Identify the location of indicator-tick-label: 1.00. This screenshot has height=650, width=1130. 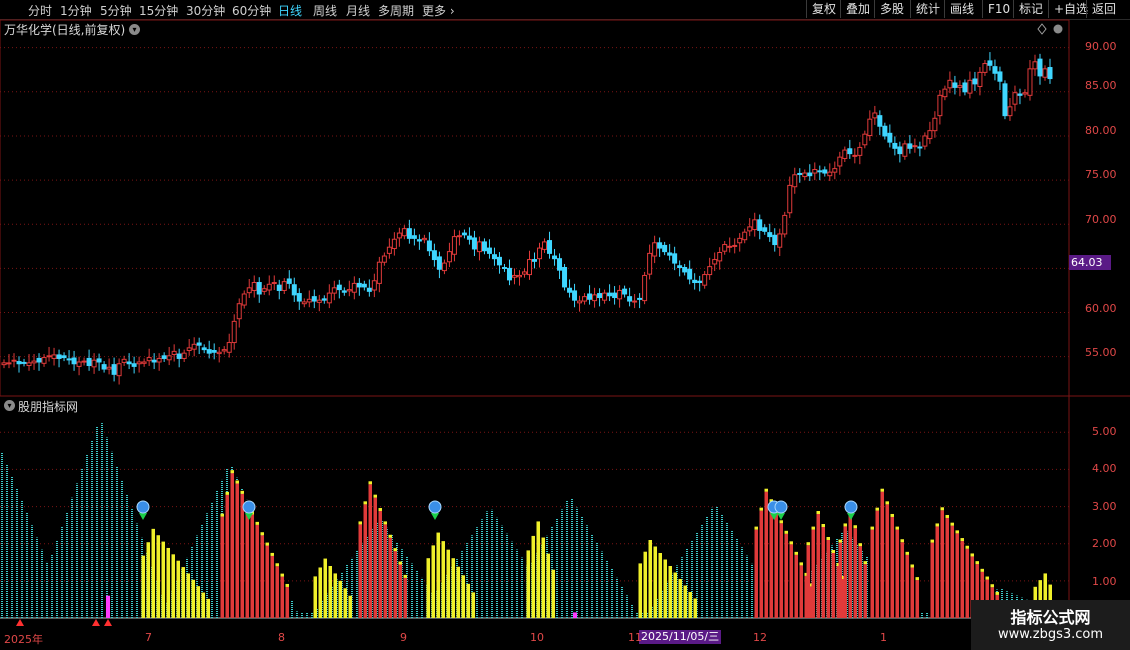
(1104, 581).